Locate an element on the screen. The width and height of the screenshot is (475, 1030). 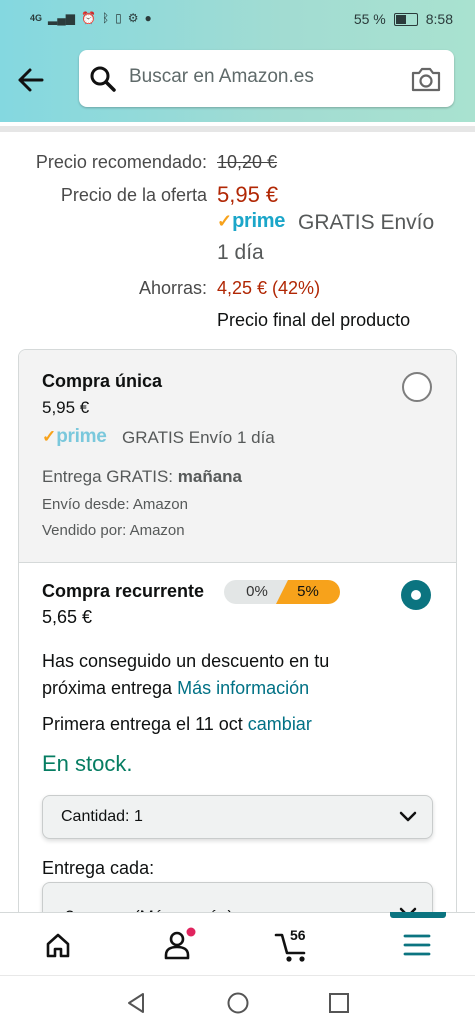
discount-note-line2: próxima entrega Más información is located at coordinates (175, 688).